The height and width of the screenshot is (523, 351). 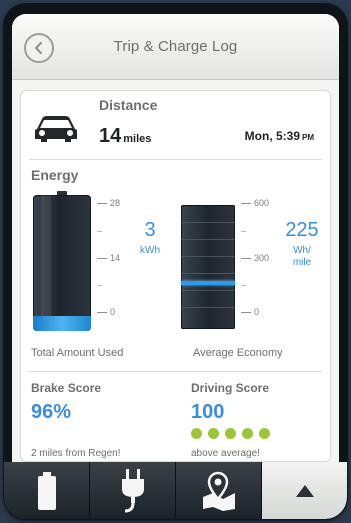 What do you see at coordinates (302, 262) in the screenshot?
I see `economy-unit-line2: mile` at bounding box center [302, 262].